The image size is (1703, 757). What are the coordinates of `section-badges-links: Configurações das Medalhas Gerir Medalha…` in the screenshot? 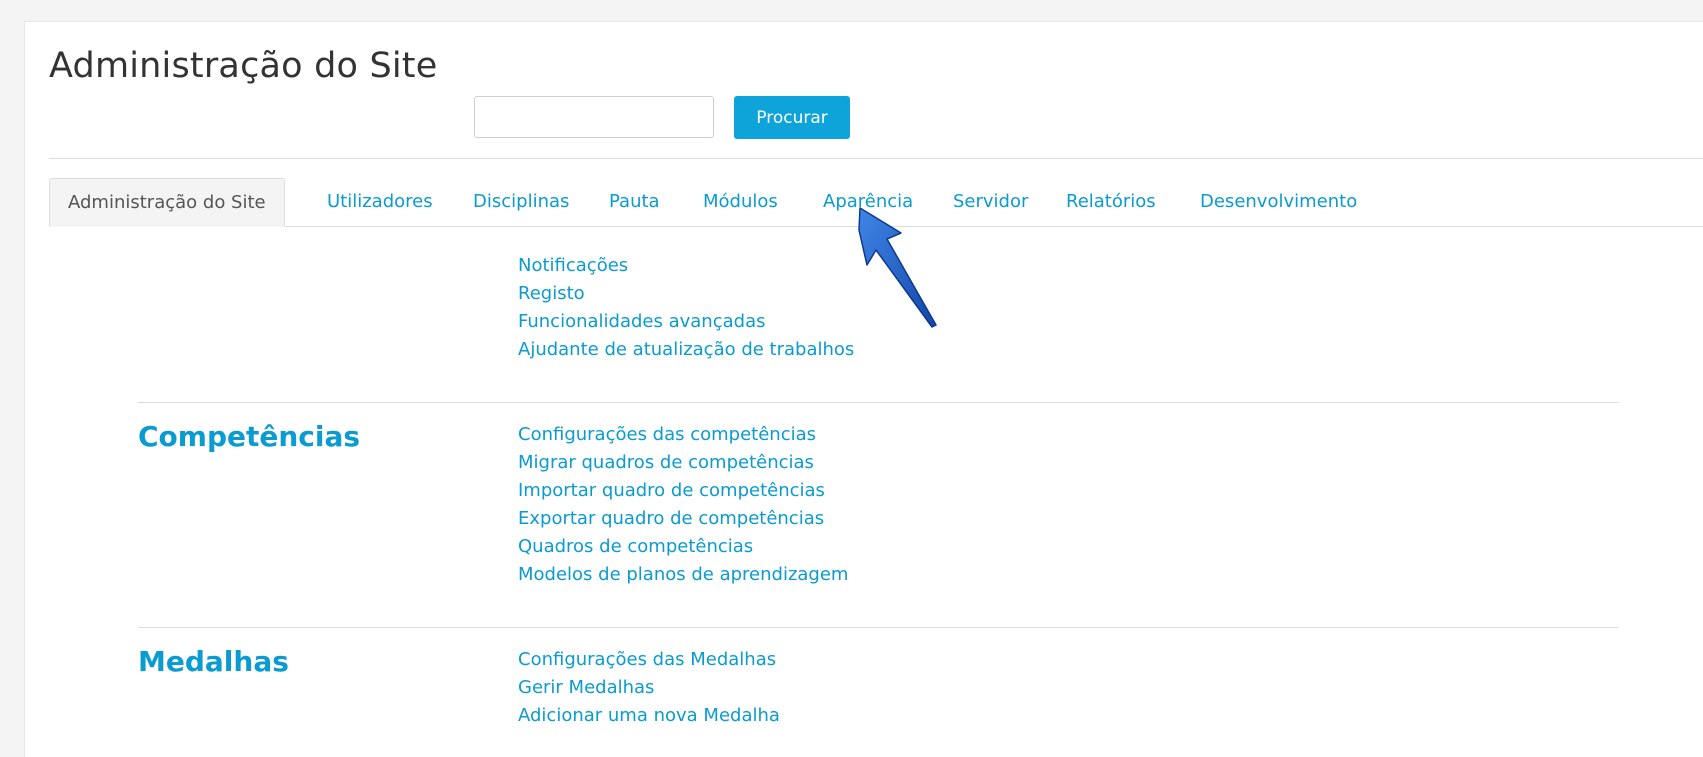 It's located at (649, 688).